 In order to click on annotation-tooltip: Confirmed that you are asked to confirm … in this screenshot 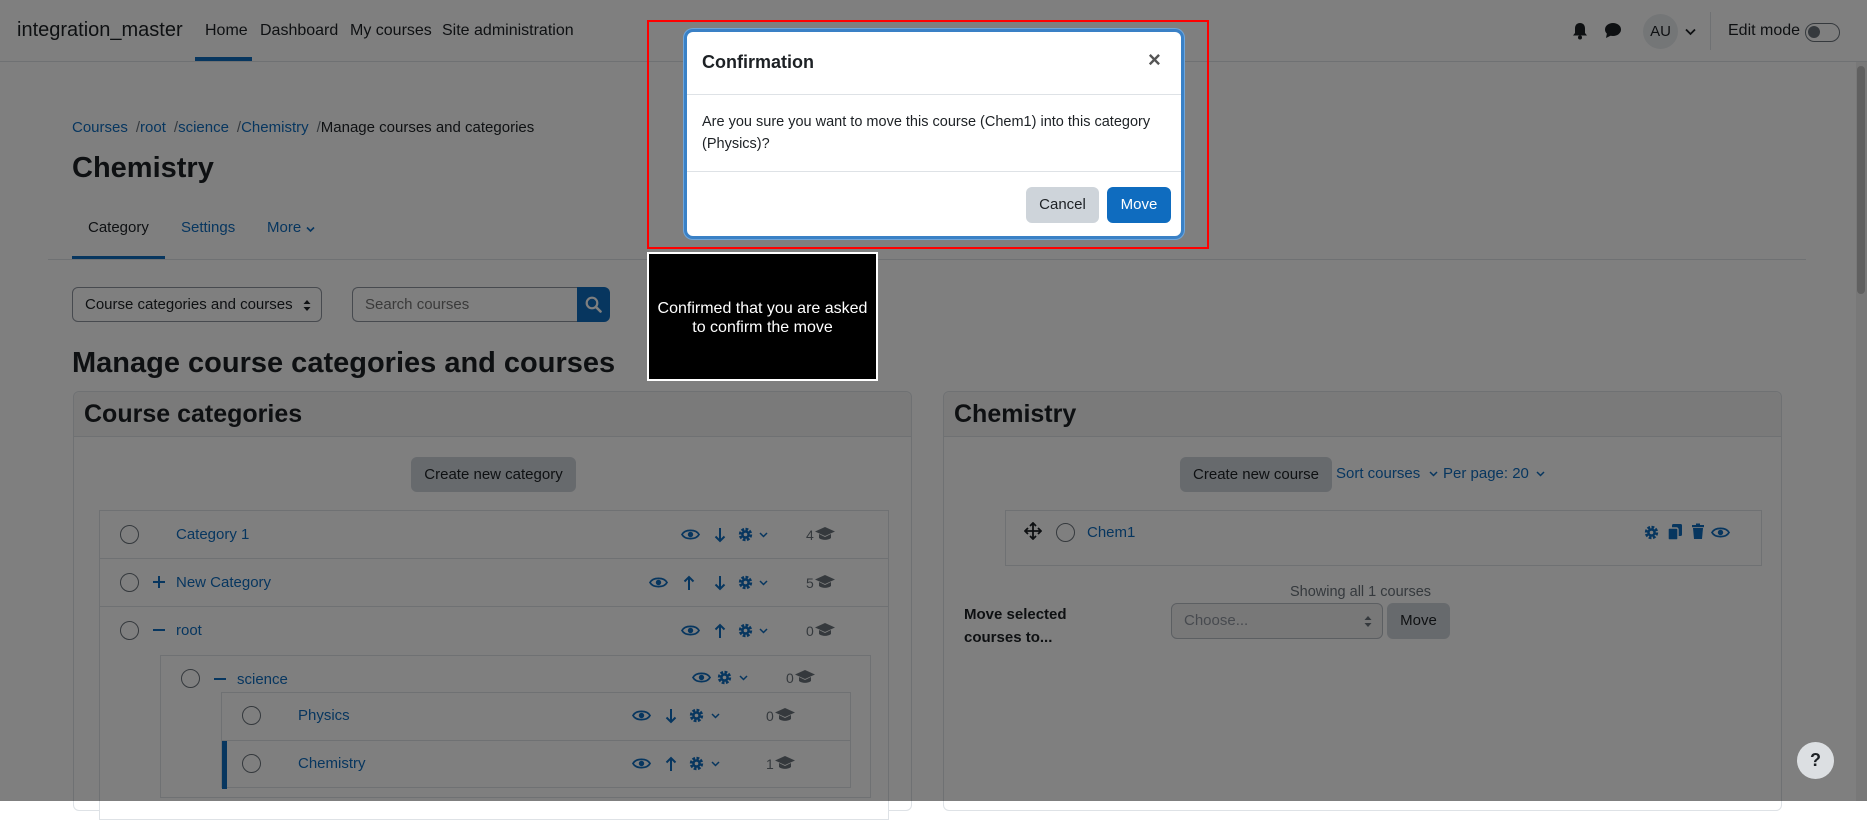, I will do `click(762, 316)`.